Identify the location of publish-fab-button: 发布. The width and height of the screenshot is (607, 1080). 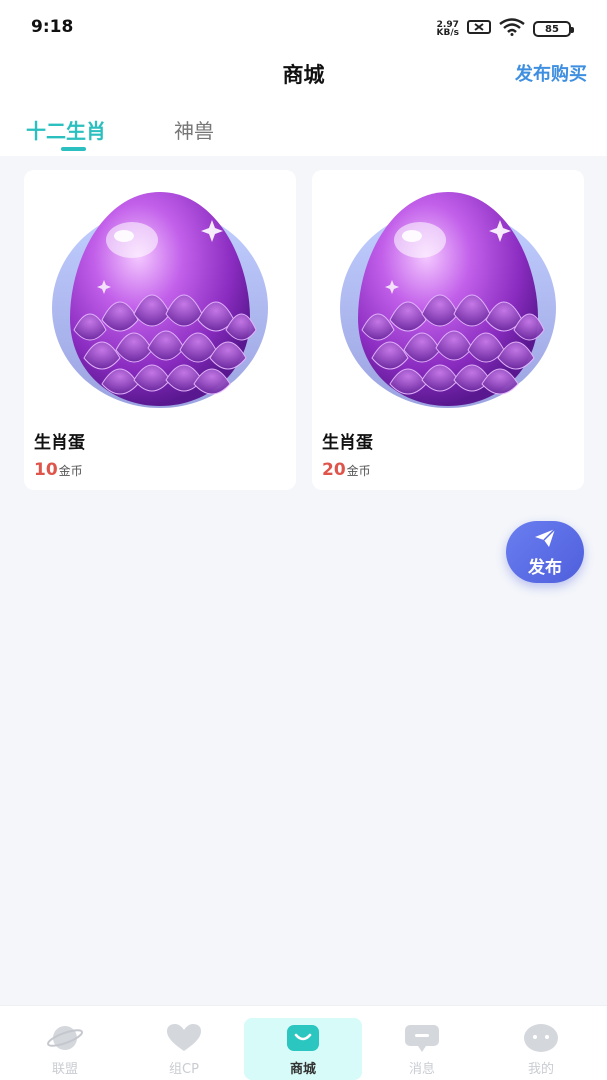
(545, 552).